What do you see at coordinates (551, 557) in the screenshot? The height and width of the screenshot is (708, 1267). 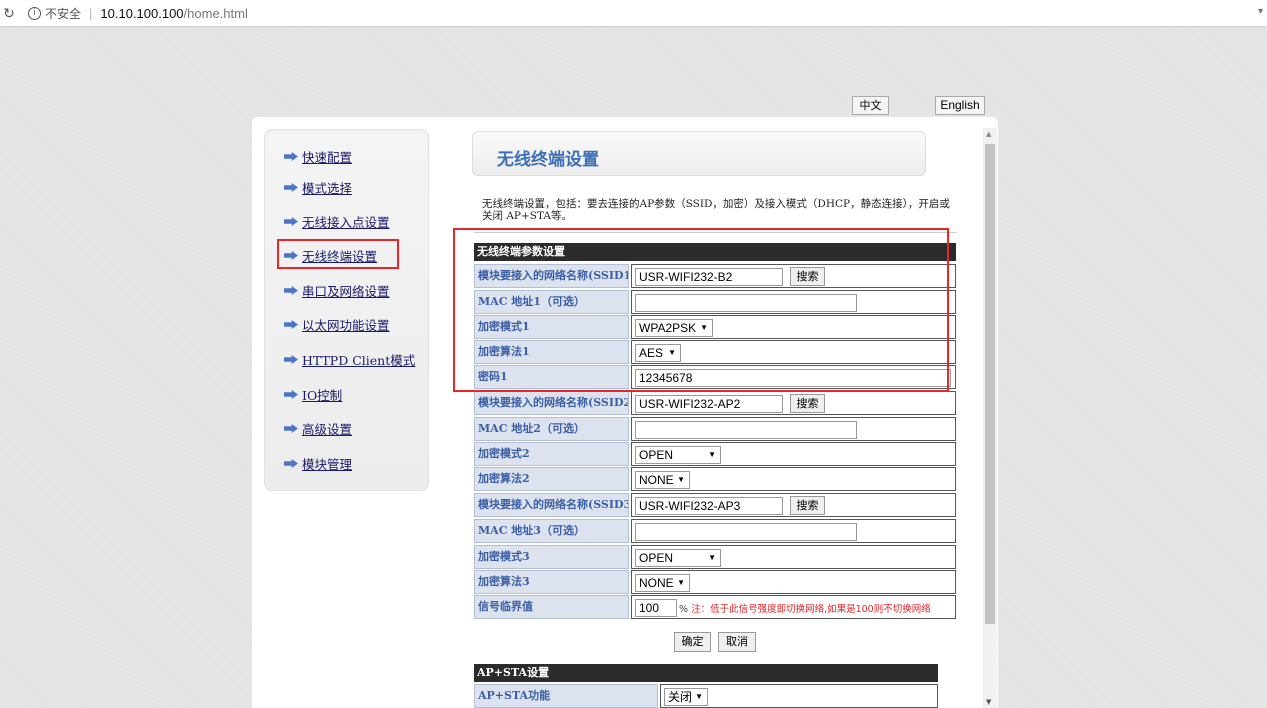 I see `encrypt-mode3-label: 加密模式3` at bounding box center [551, 557].